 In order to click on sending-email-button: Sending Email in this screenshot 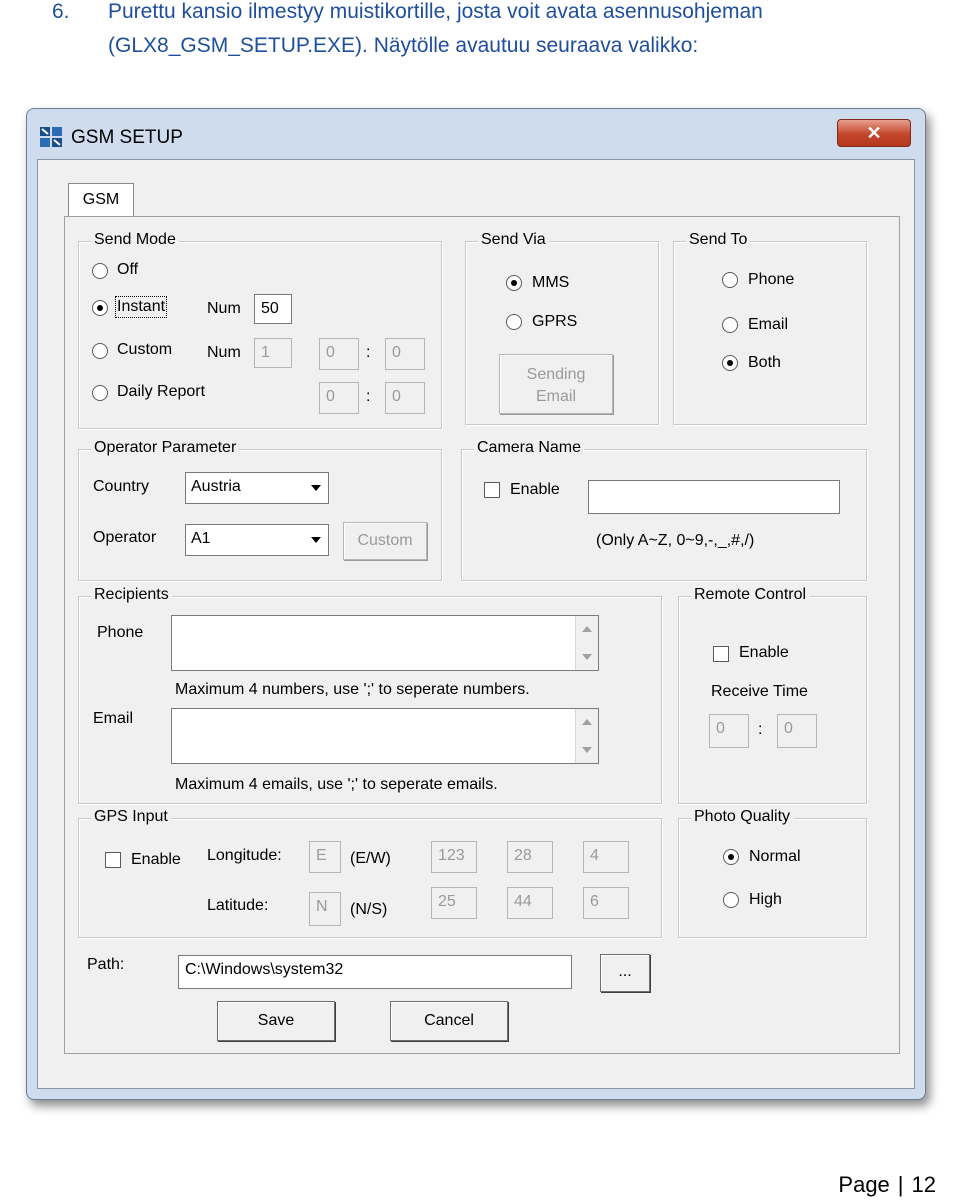, I will do `click(556, 384)`.